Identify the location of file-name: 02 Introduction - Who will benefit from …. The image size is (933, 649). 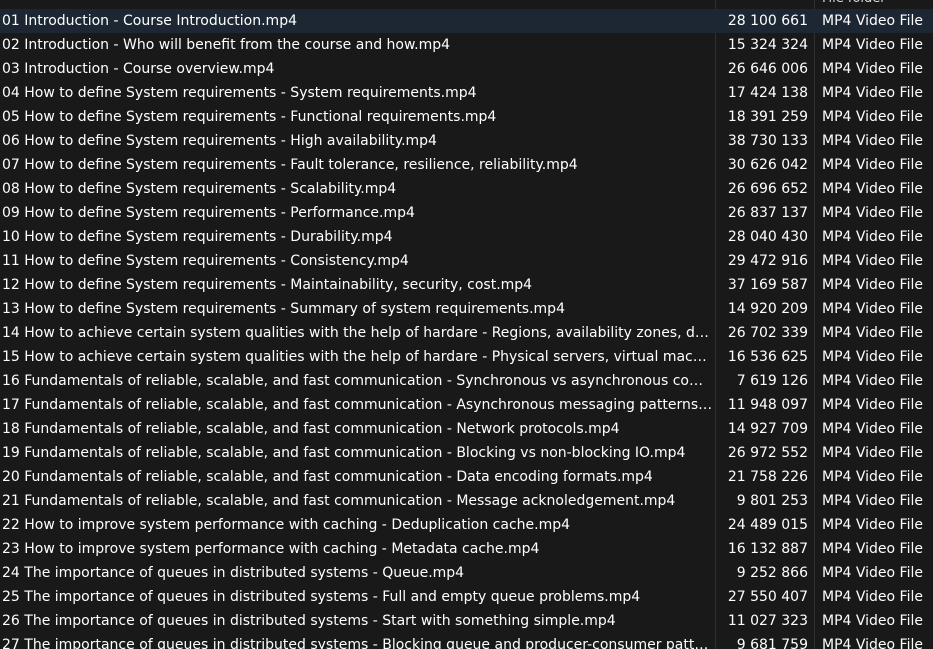
(226, 45).